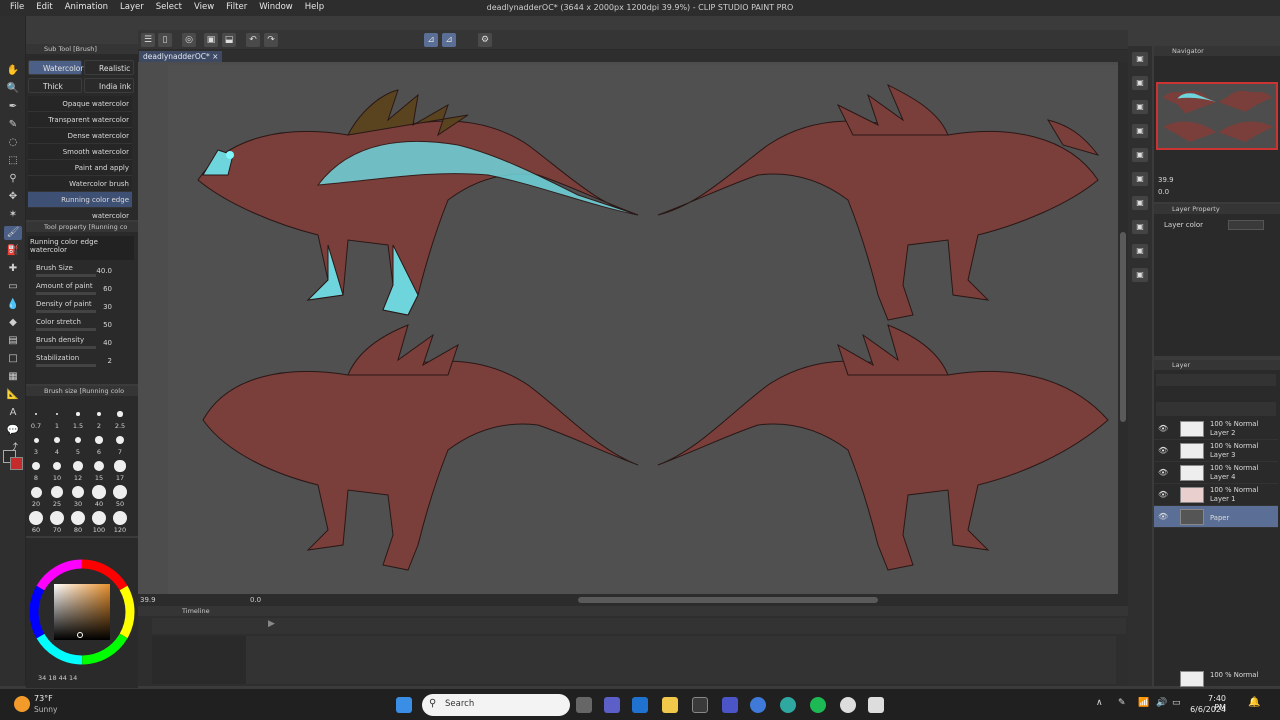 The image size is (1280, 720). Describe the element at coordinates (13, 89) in the screenshot. I see `zoom-tool-icon: 🔍` at that location.